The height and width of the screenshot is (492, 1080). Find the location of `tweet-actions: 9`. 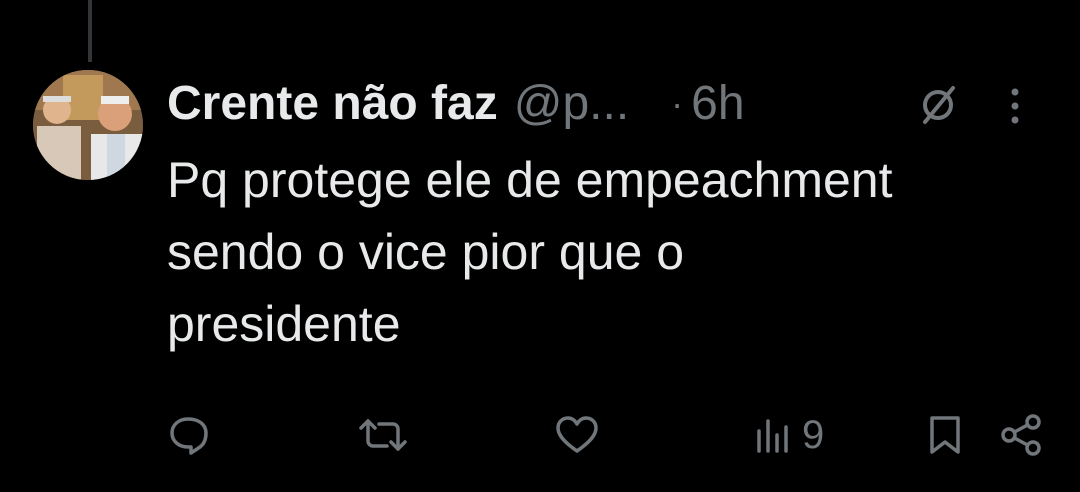

tweet-actions: 9 is located at coordinates (540, 435).